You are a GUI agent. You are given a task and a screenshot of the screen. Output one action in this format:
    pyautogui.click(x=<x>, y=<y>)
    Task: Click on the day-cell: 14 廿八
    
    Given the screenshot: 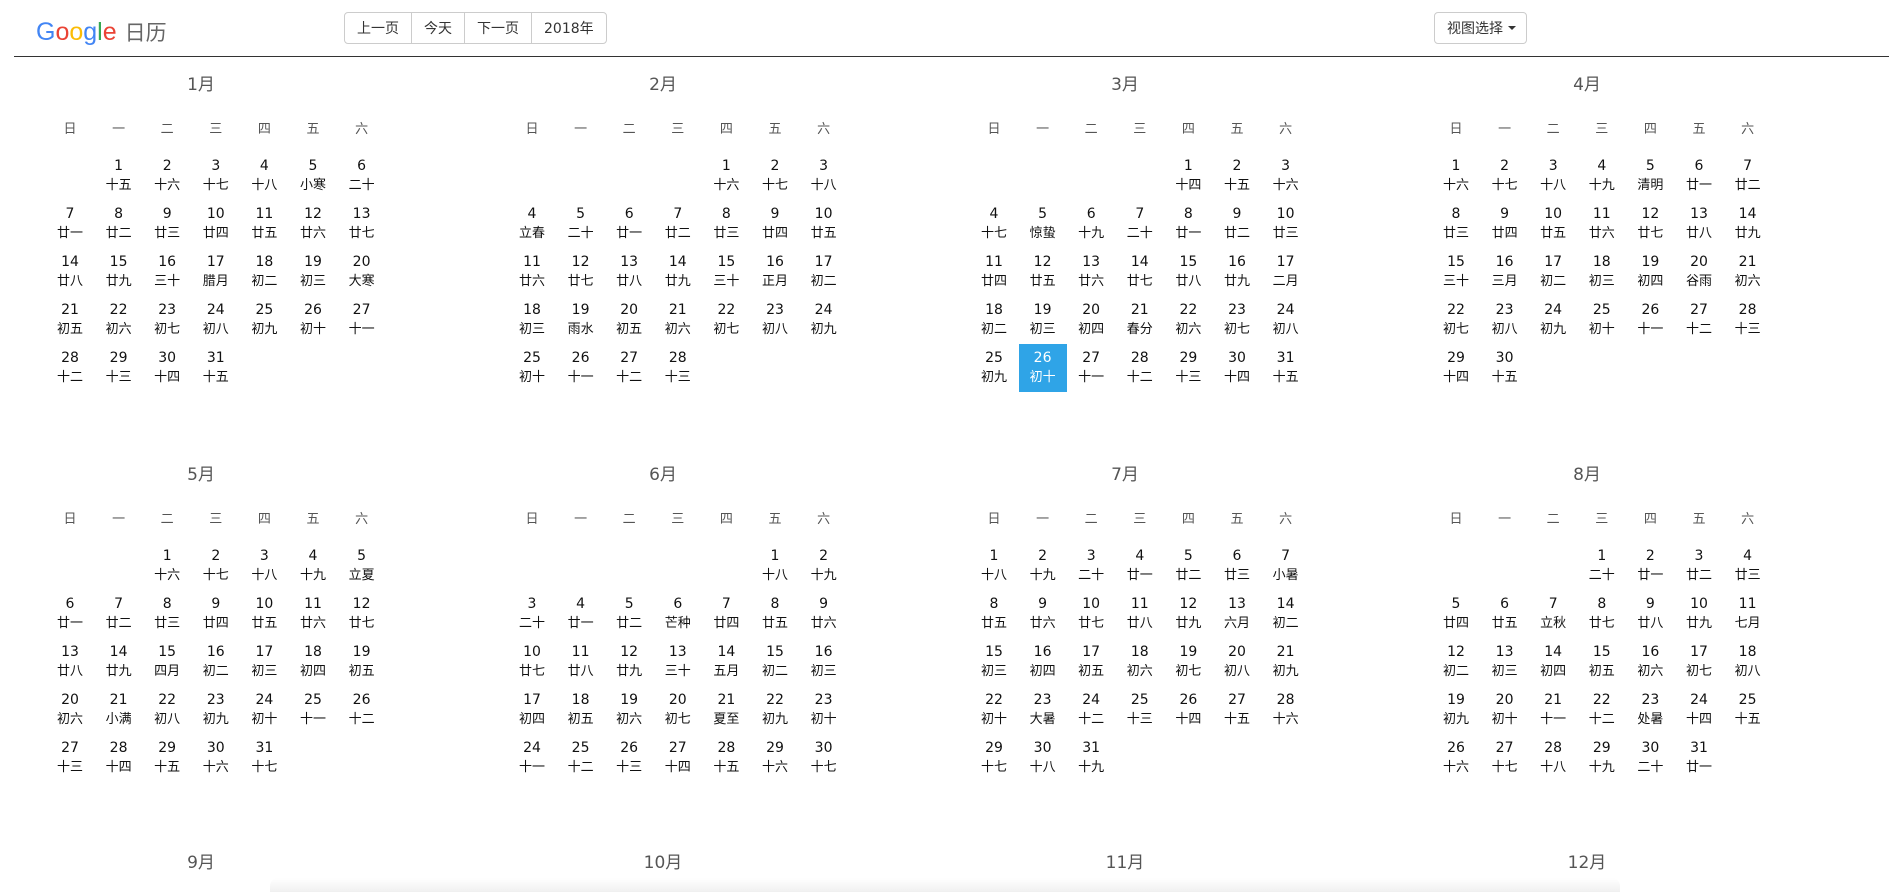 What is the action you would take?
    pyautogui.click(x=70, y=272)
    